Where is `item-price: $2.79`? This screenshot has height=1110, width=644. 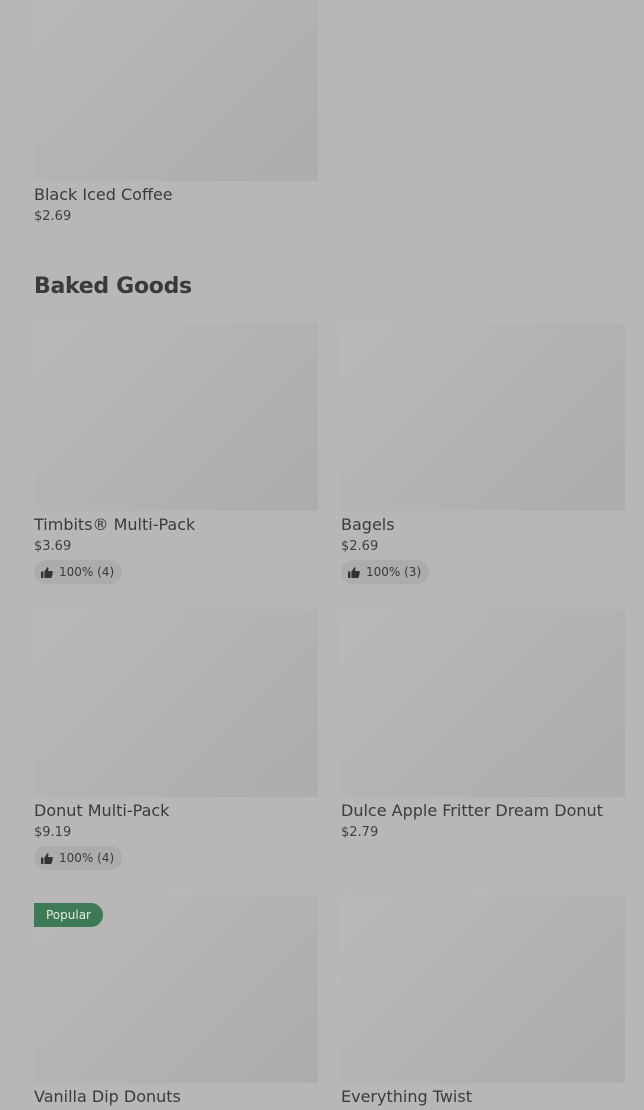 item-price: $2.79 is located at coordinates (360, 832).